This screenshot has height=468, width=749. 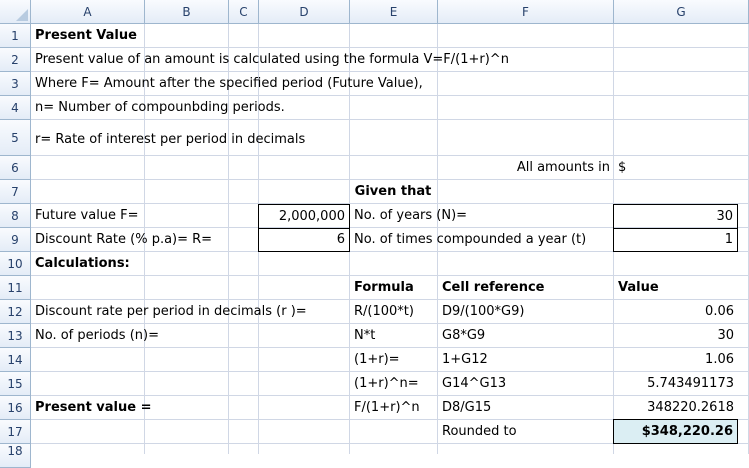 I want to click on row-header-12: 12, so click(x=15, y=312).